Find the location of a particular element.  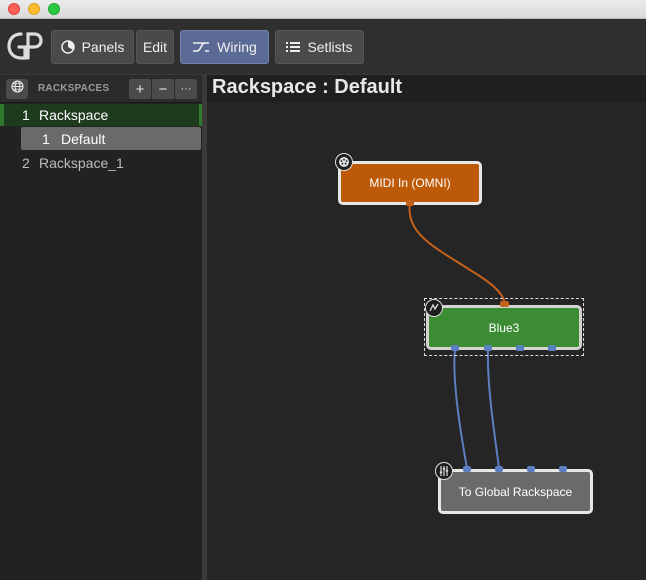

wiring-tab-button: Wiring is located at coordinates (224, 47).